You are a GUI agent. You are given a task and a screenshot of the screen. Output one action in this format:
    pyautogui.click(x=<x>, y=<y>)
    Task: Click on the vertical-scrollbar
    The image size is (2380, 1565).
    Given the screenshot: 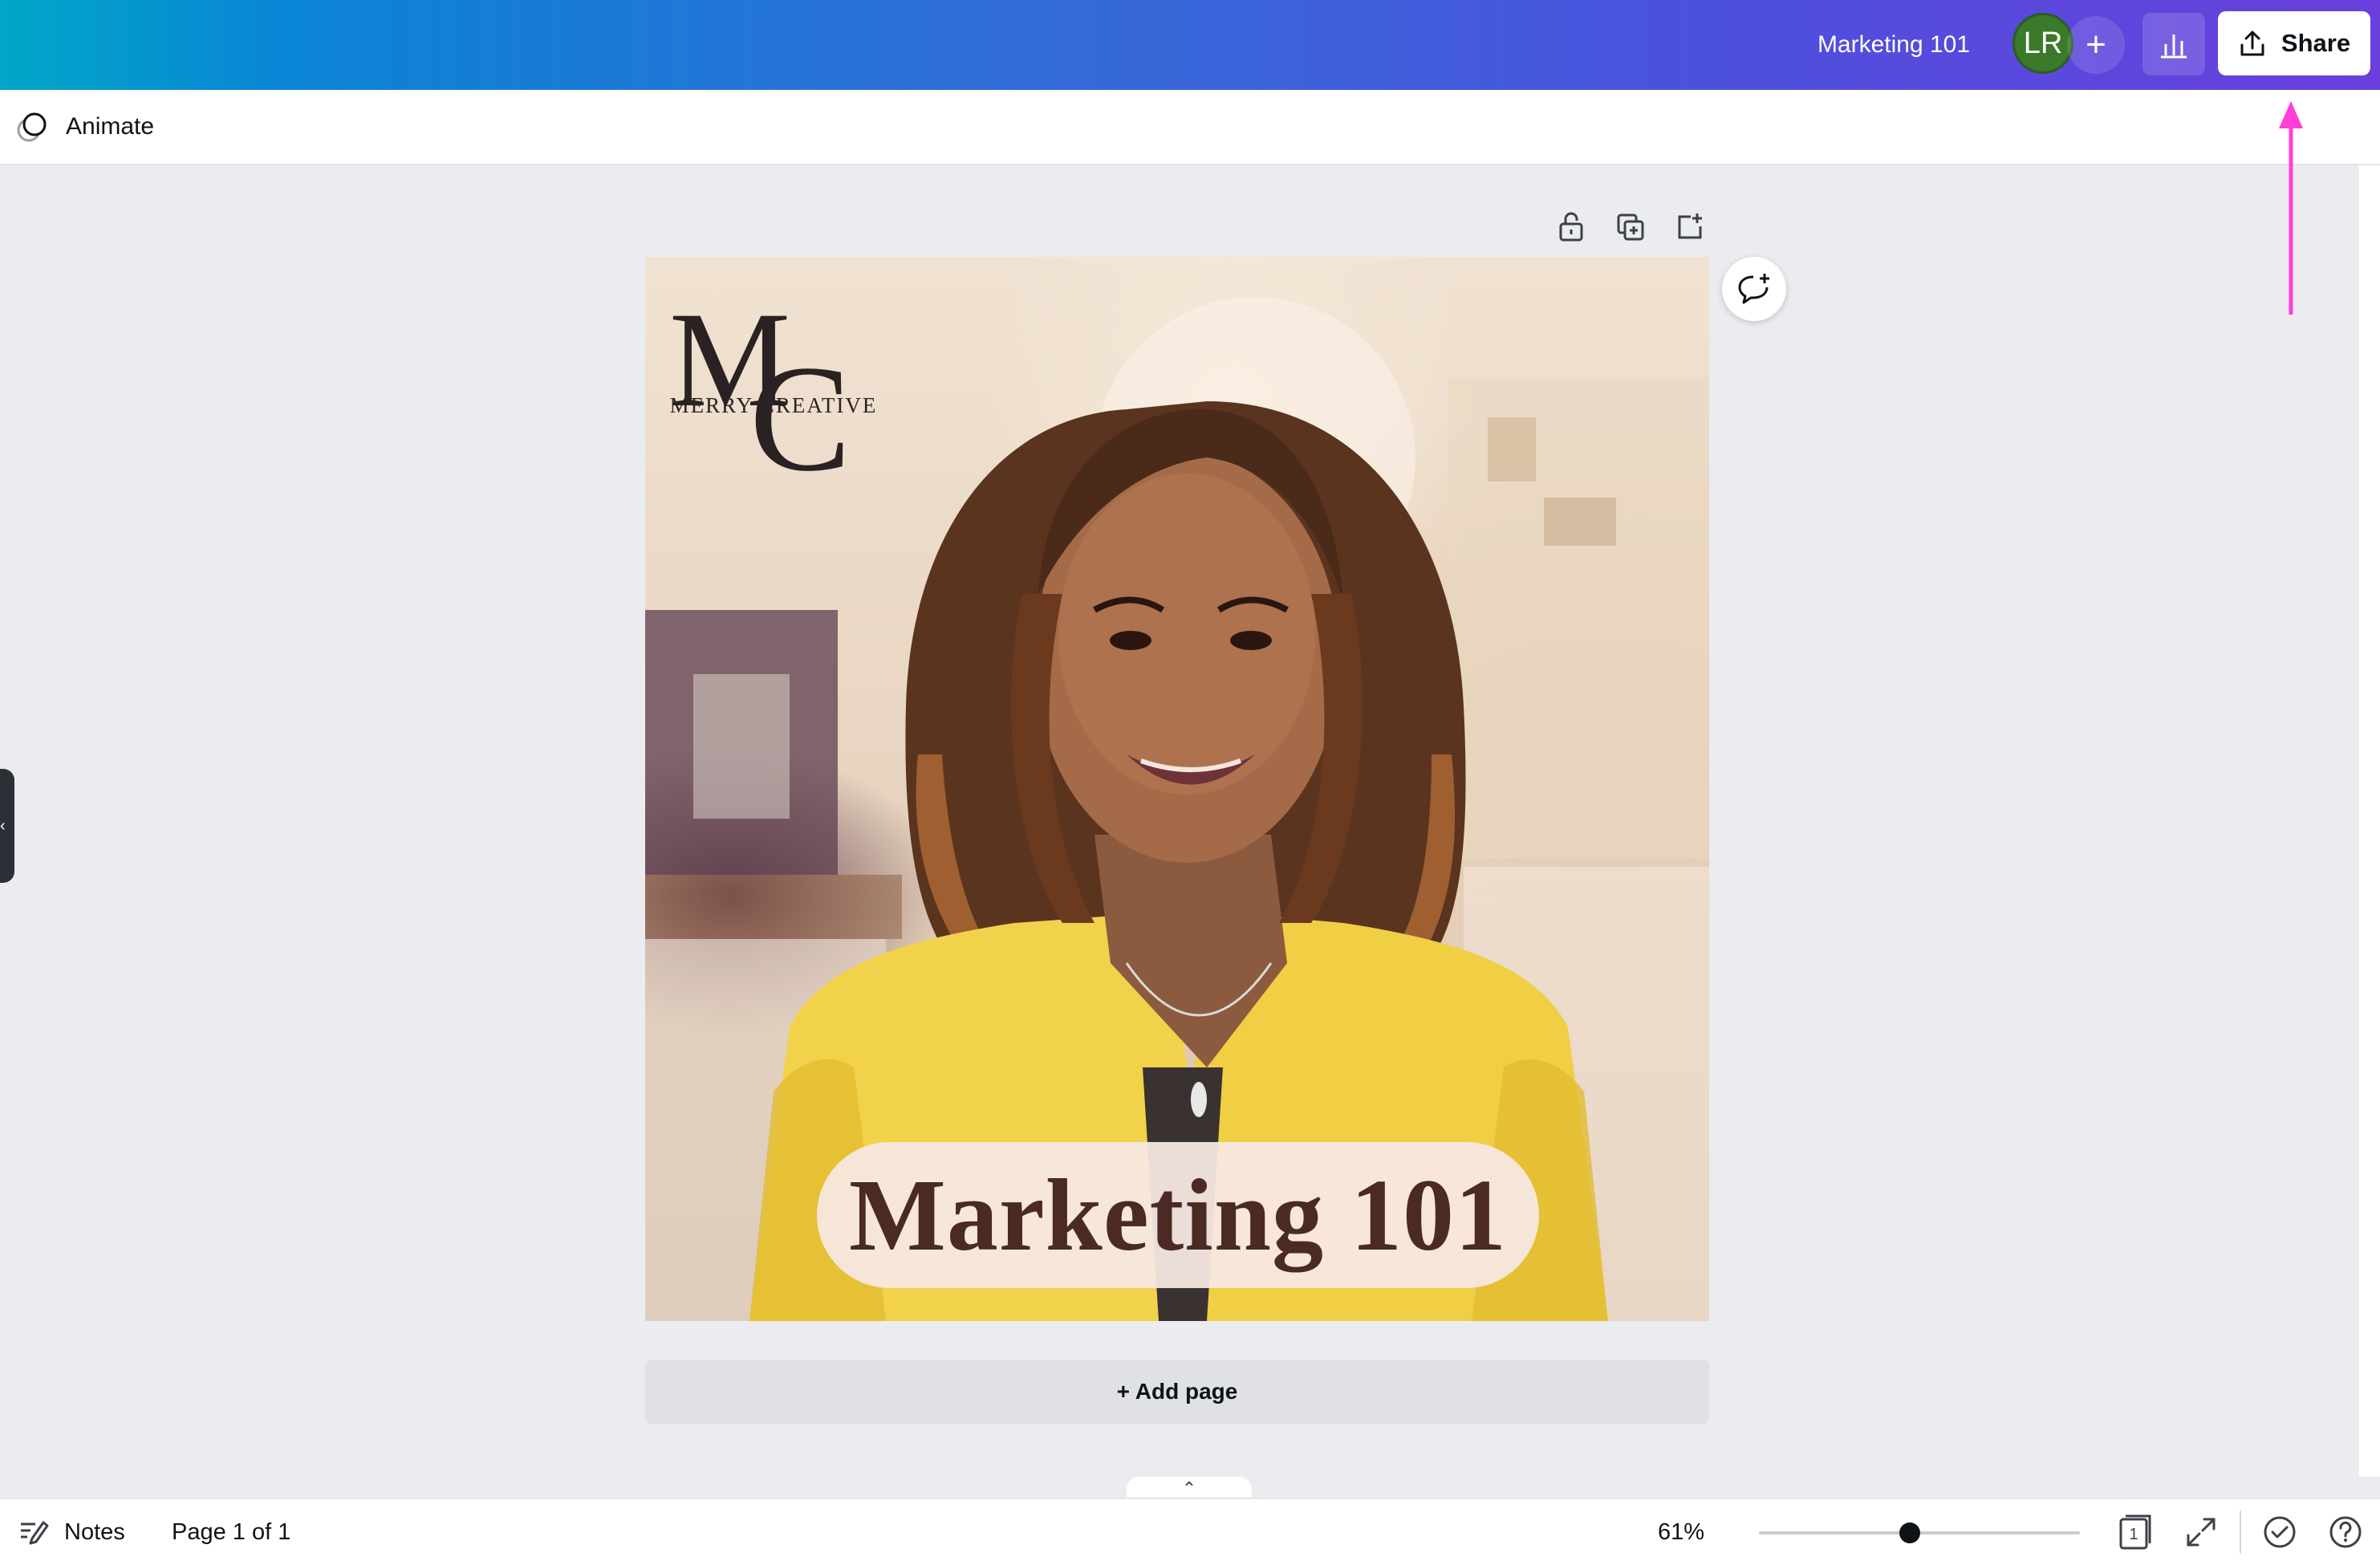 What is the action you would take?
    pyautogui.click(x=2369, y=821)
    